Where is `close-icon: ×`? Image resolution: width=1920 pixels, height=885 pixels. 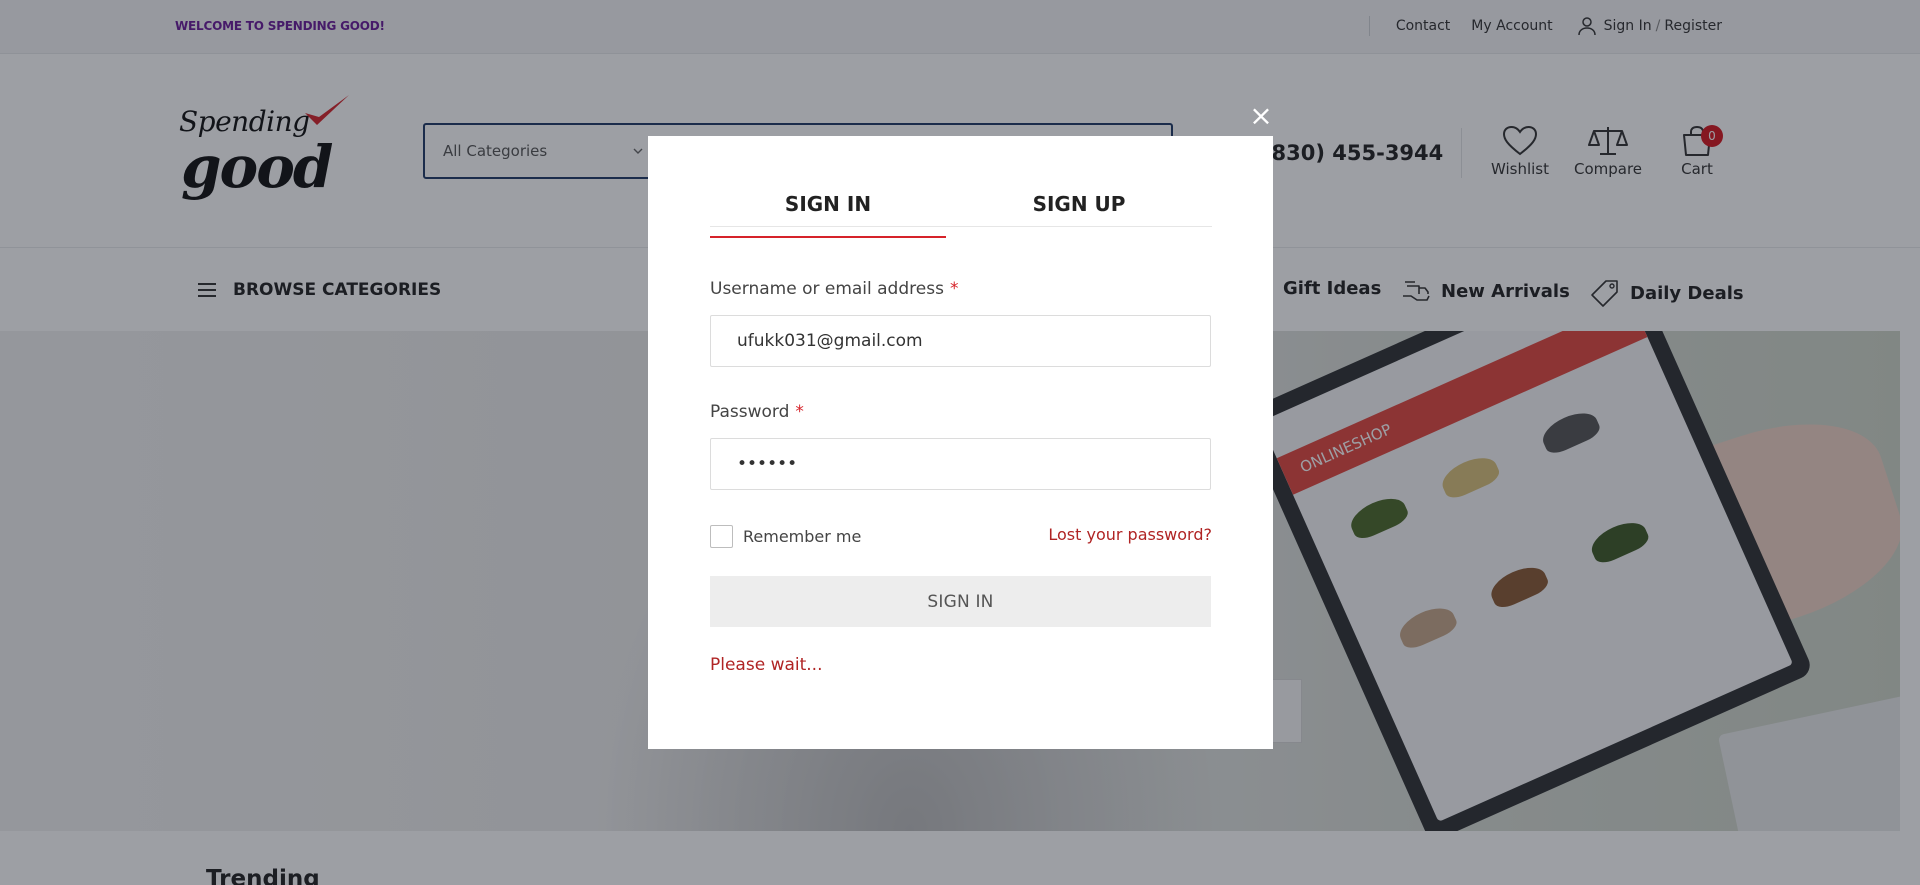
close-icon: × is located at coordinates (1261, 116).